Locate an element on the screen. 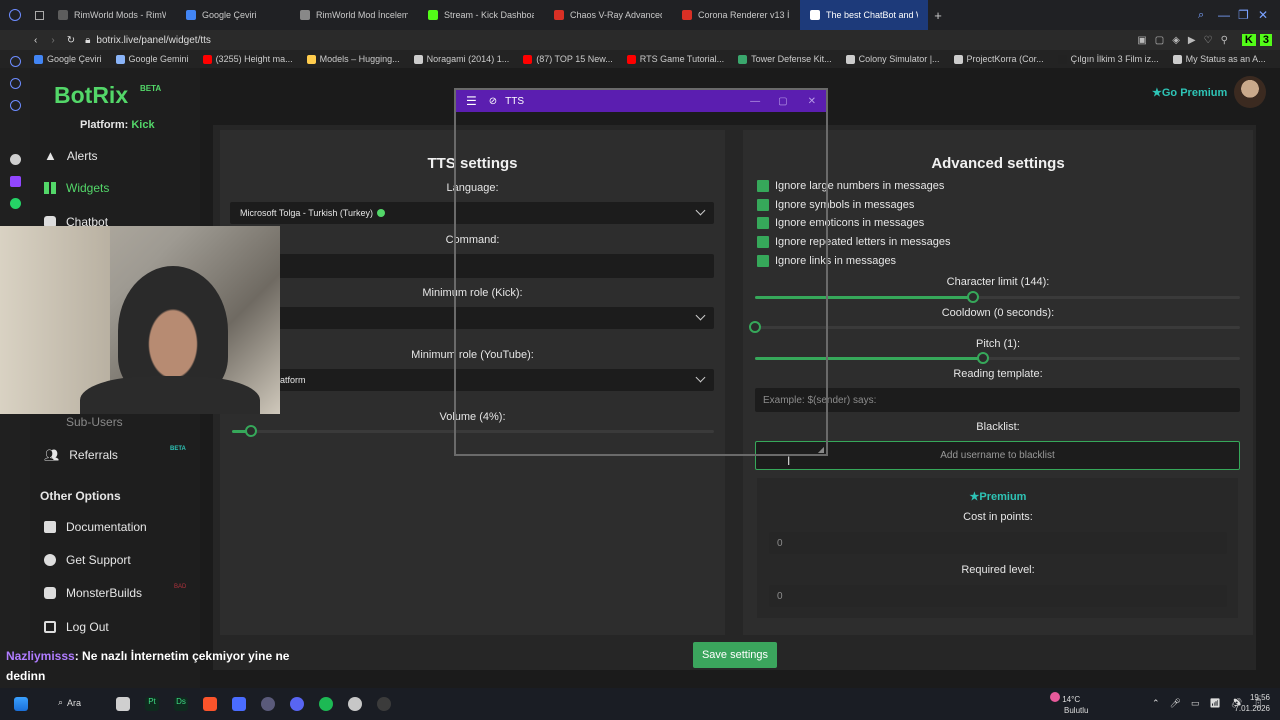 This screenshot has width=1280, height=720. bookmark-label: Google Gemini is located at coordinates (158, 59).